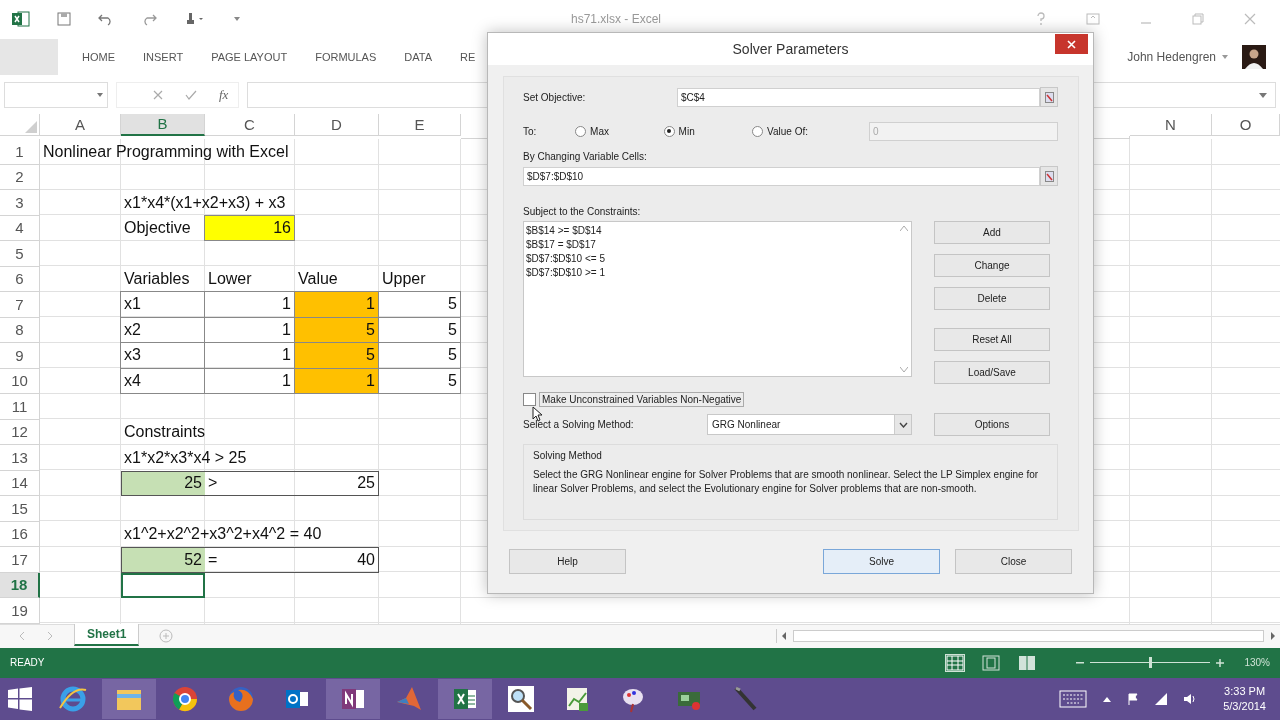 The height and width of the screenshot is (720, 1280). What do you see at coordinates (149, 19) in the screenshot?
I see `redo-icon` at bounding box center [149, 19].